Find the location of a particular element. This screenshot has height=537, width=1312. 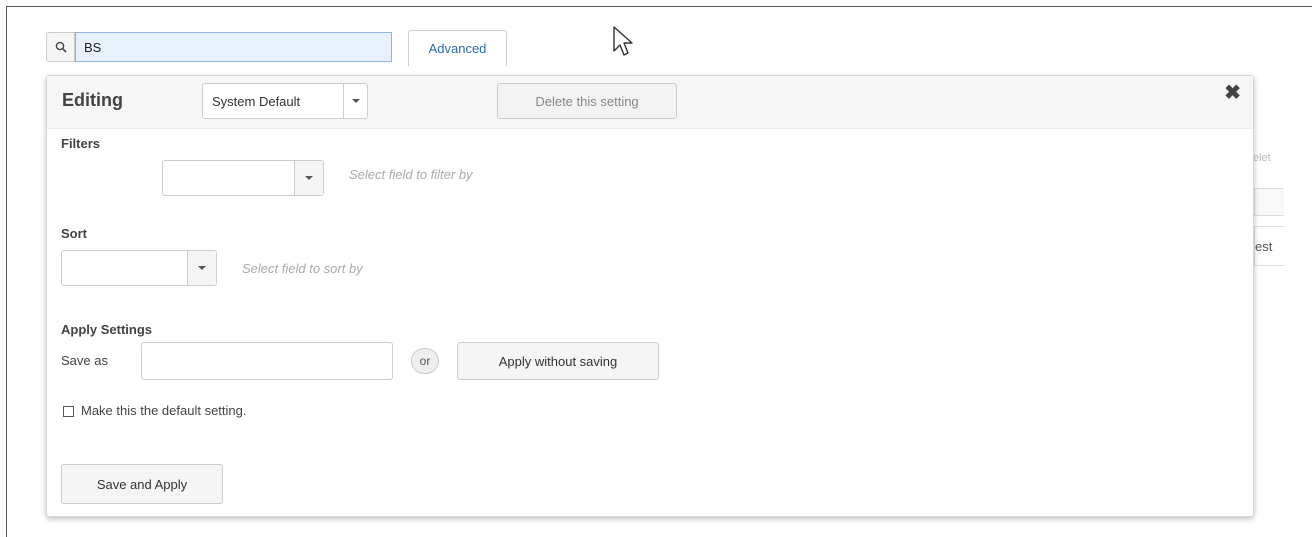

background-field-fragment is located at coordinates (1269, 202).